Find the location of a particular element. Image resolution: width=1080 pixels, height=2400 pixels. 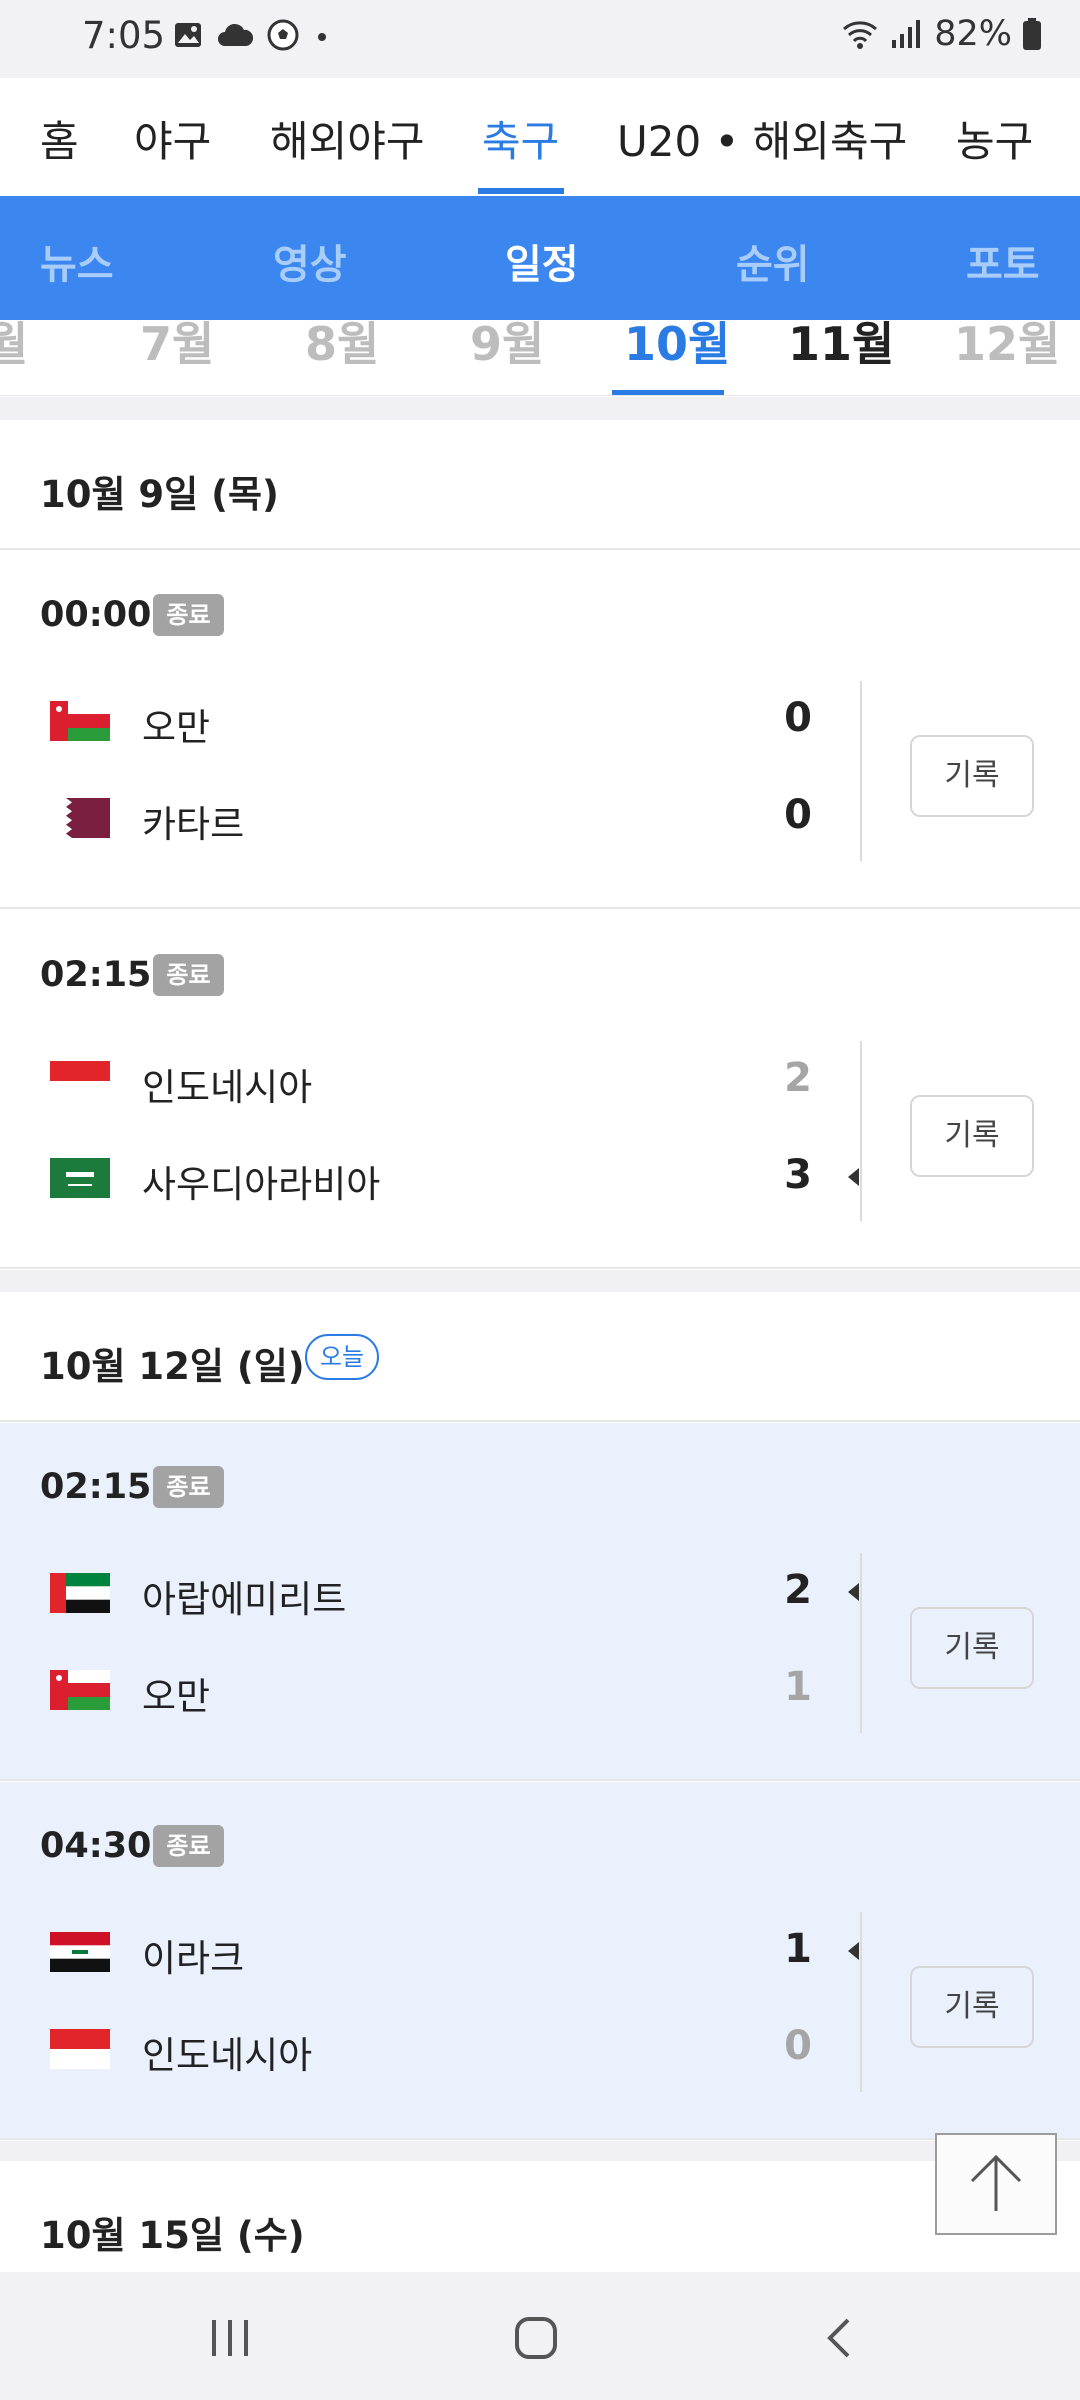

match-card: 02:15 종료 인도네시아 2 사우디아라비아 3 기록 is located at coordinates (540, 1090).